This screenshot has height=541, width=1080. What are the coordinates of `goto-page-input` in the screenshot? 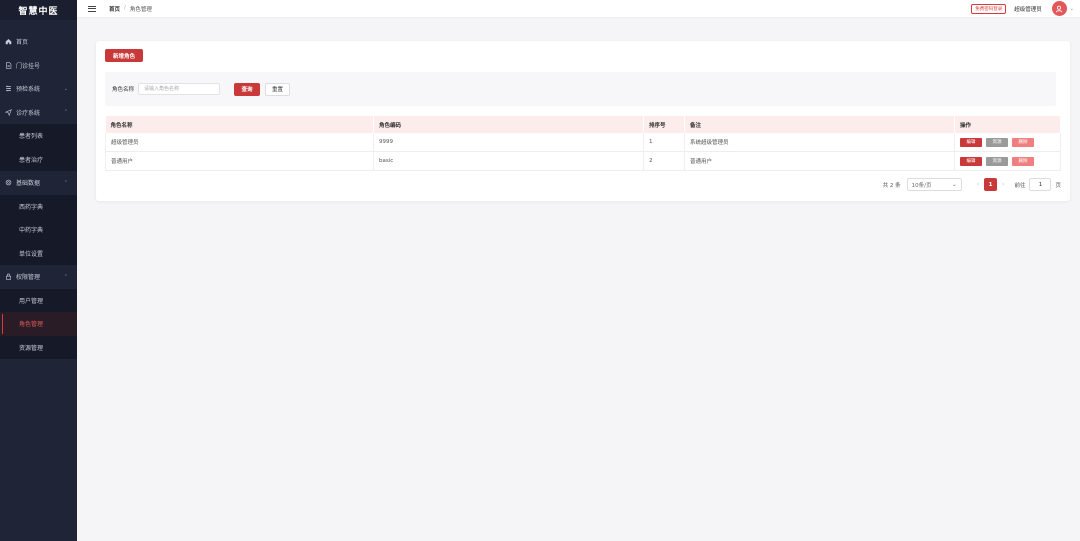 It's located at (1040, 184).